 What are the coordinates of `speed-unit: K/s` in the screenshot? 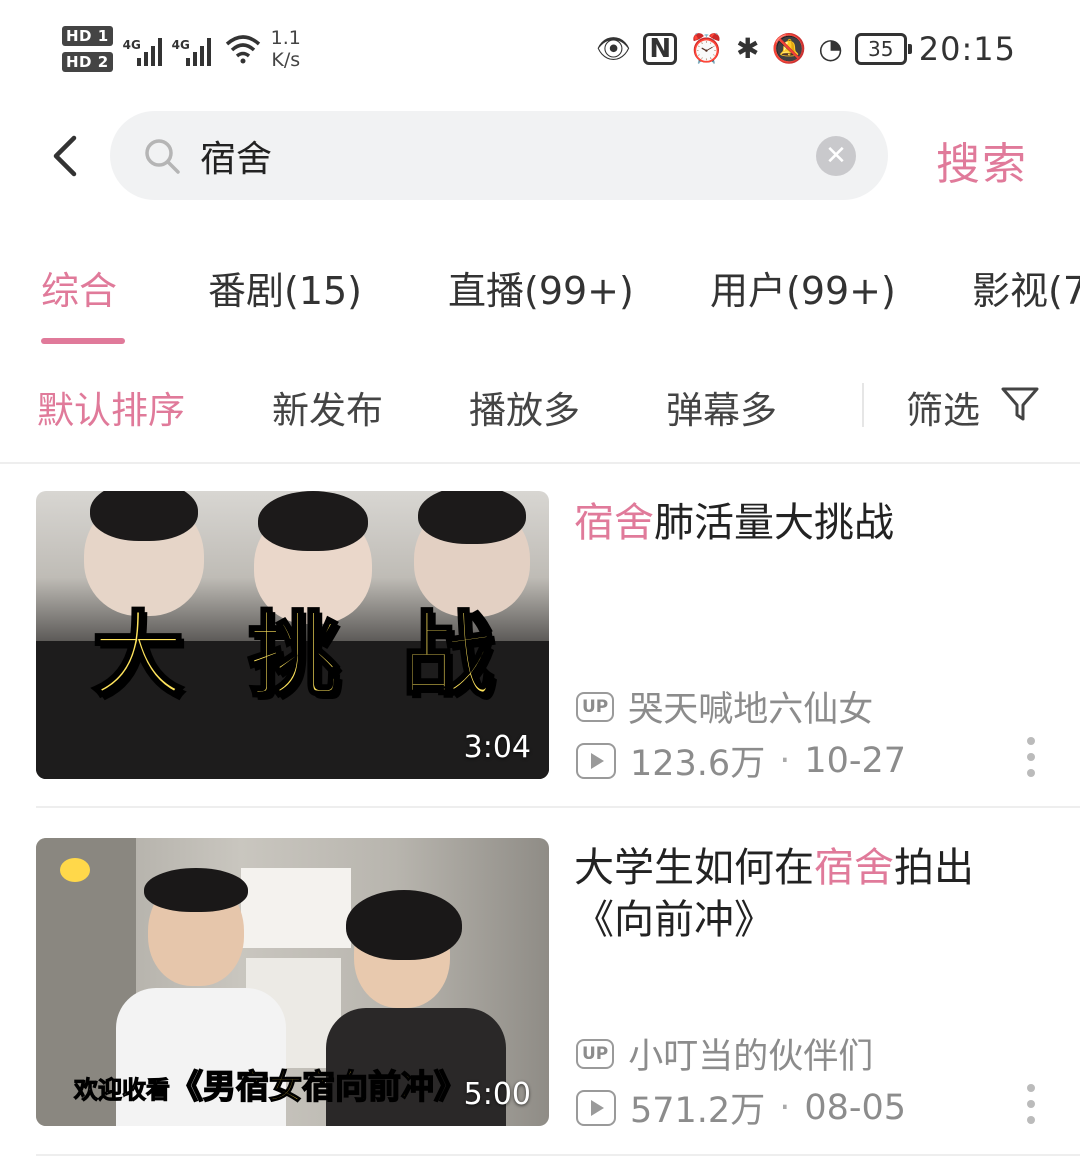 It's located at (286, 60).